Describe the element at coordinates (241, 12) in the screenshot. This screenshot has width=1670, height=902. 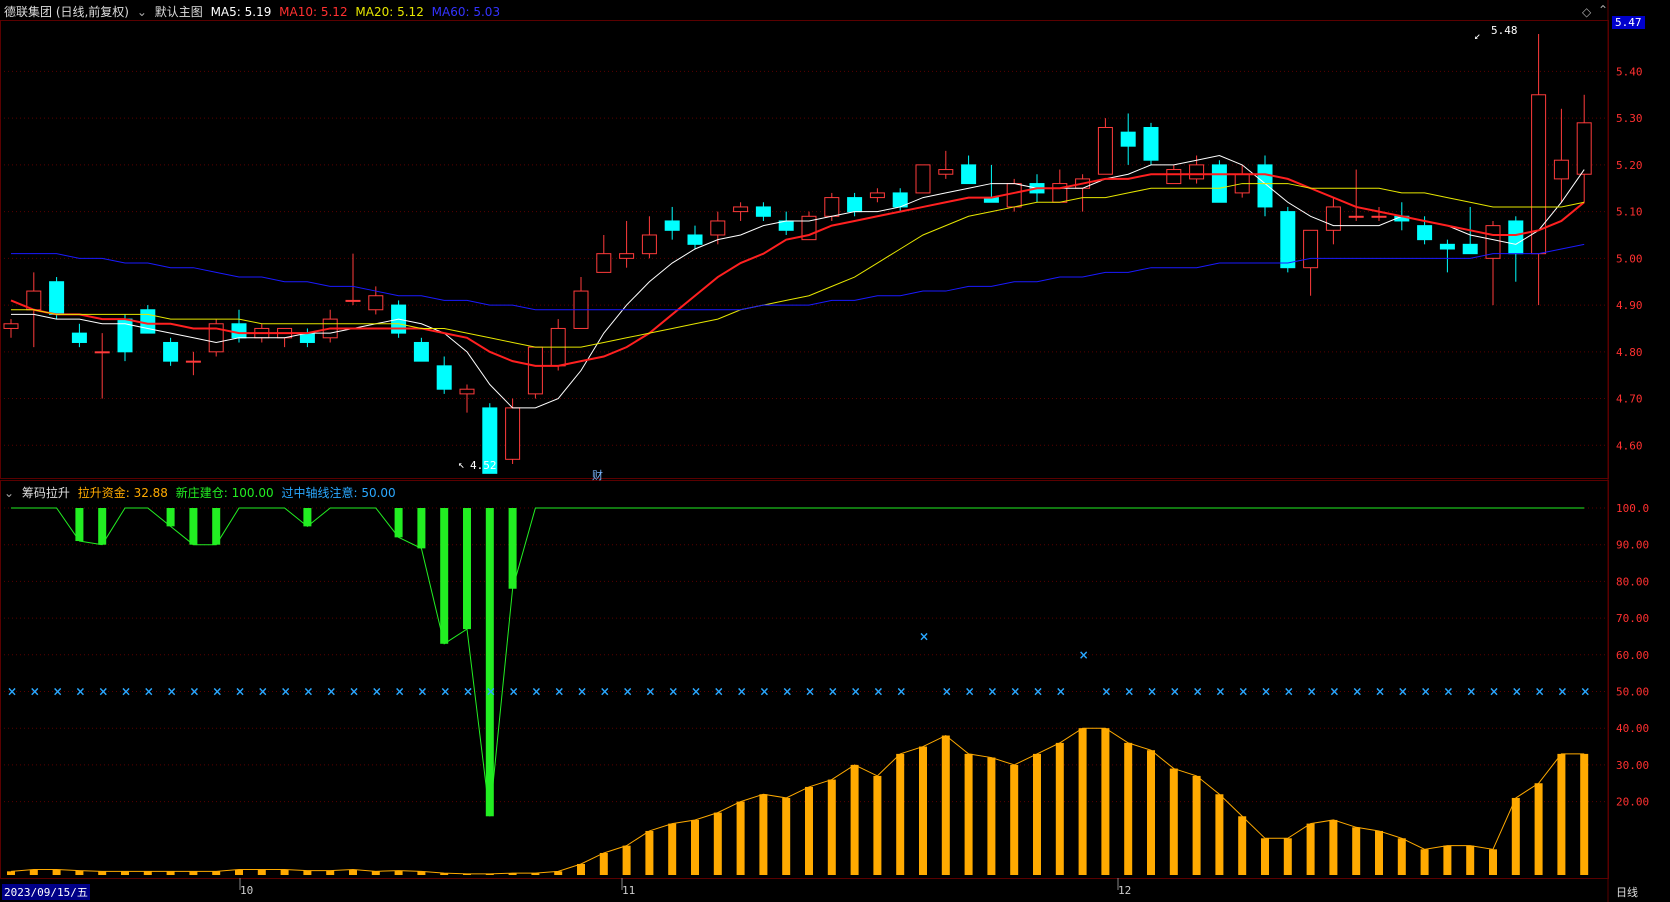
I see `ma5-label: MA5: 5.19` at that location.